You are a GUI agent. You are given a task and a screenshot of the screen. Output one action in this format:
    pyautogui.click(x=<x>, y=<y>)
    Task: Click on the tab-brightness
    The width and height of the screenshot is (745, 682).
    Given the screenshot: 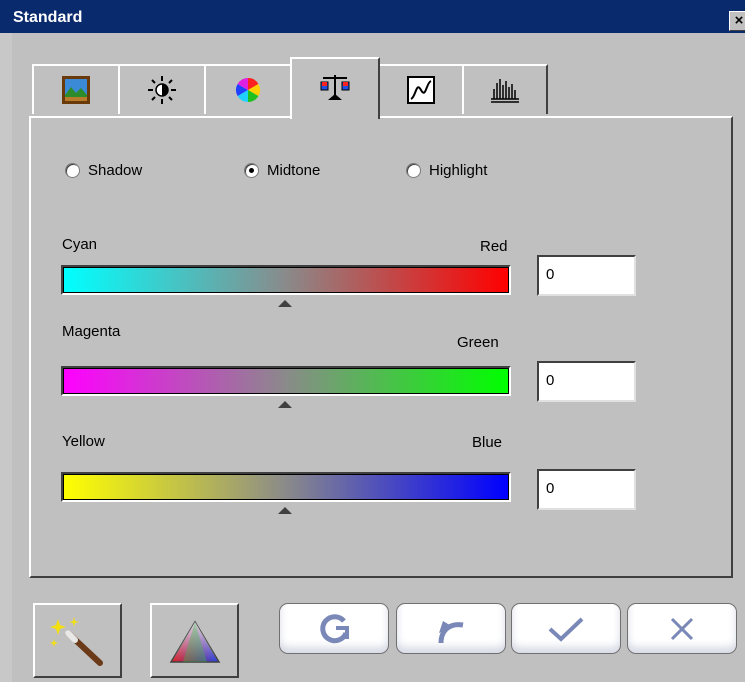 What is the action you would take?
    pyautogui.click(x=162, y=89)
    